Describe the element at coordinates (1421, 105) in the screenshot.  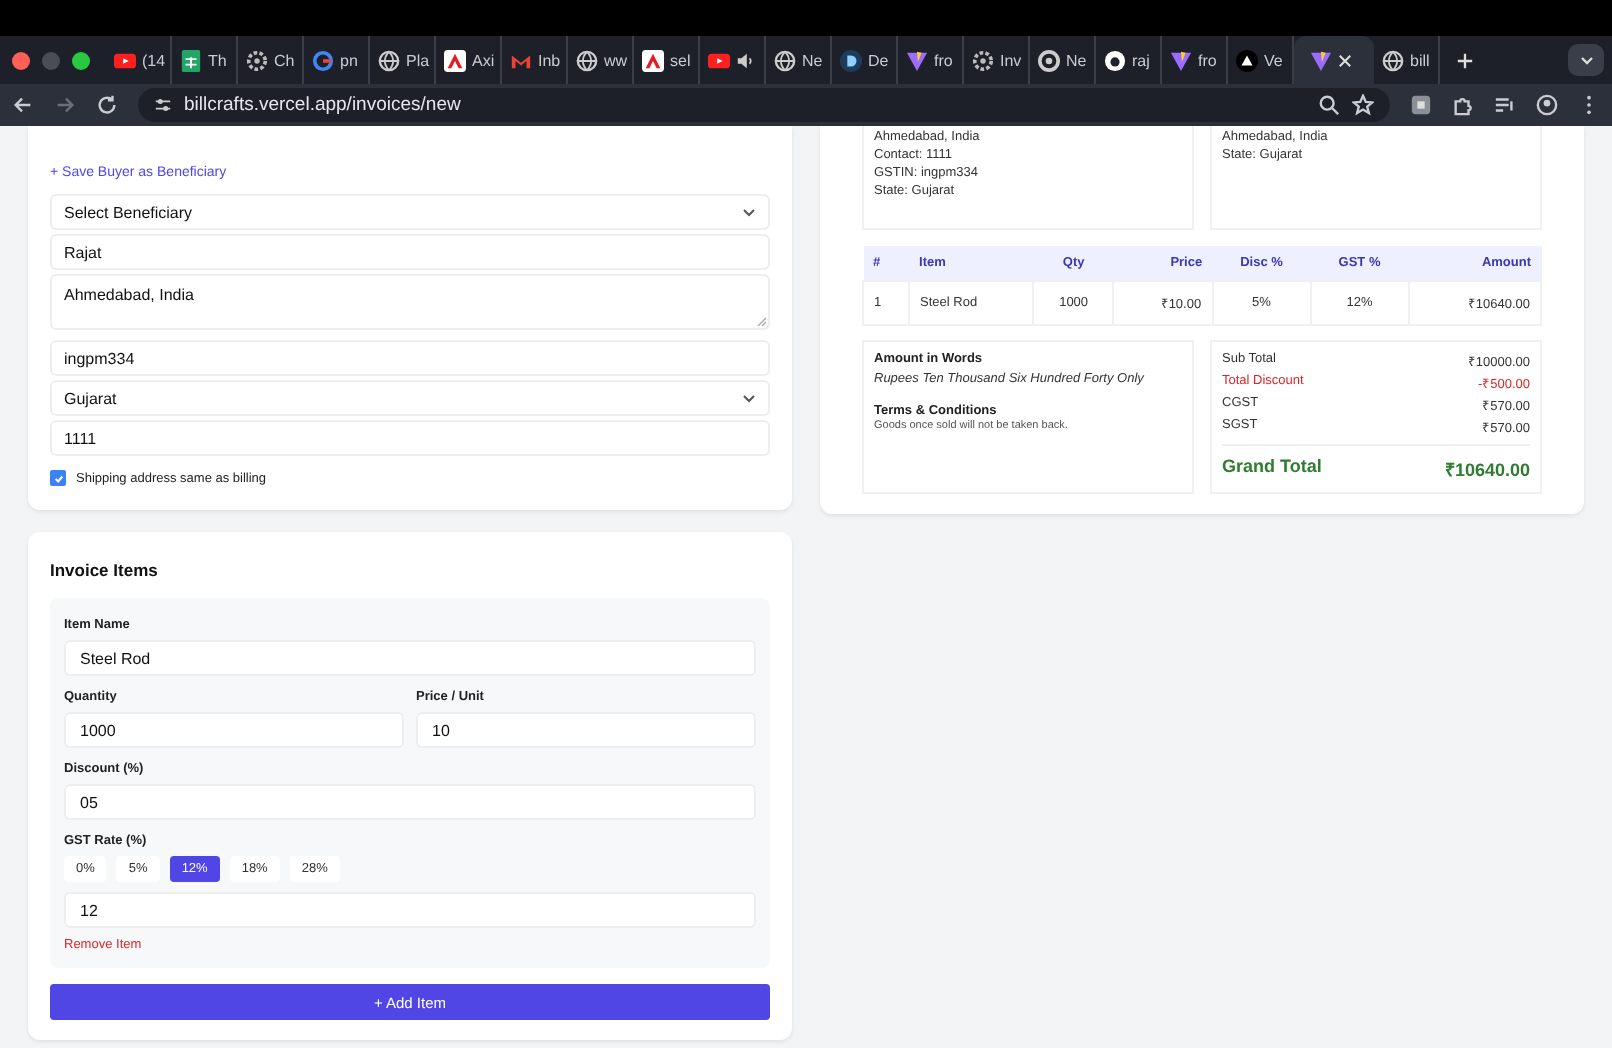
I see `extension-badge-icon` at that location.